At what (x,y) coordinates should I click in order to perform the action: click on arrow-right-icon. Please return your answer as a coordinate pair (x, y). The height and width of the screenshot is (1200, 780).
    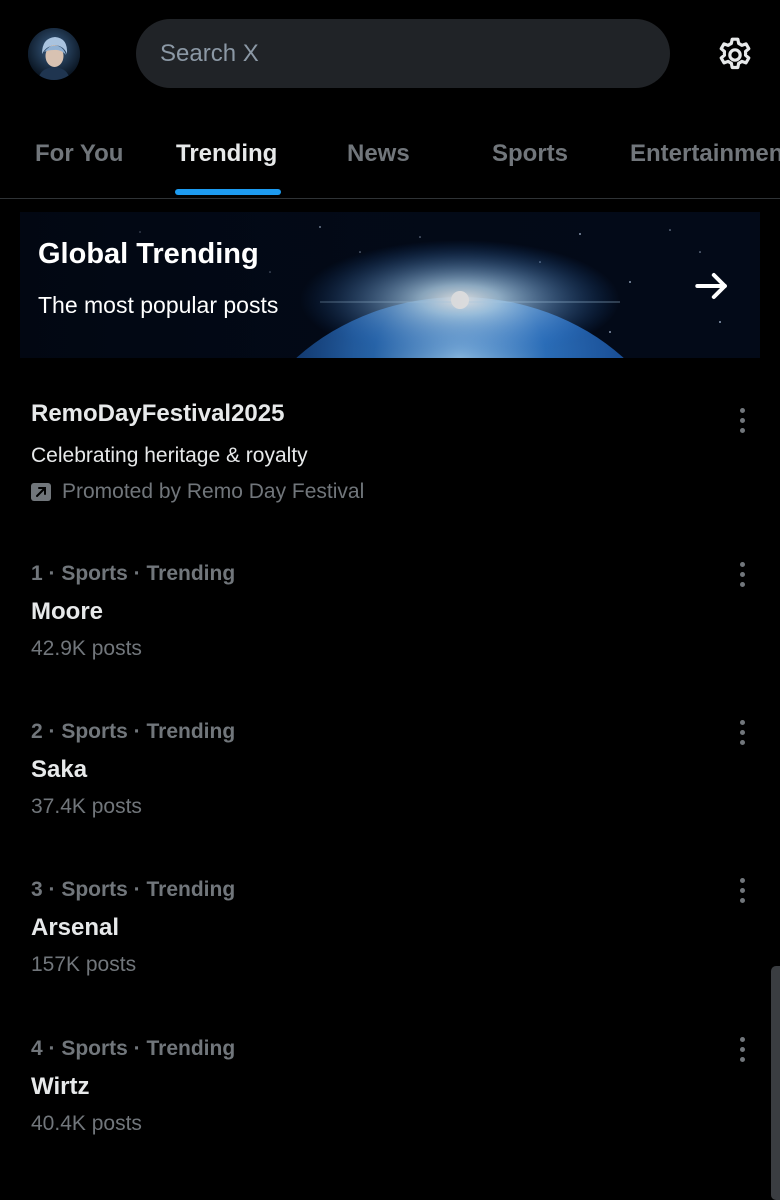
    Looking at the image, I should click on (712, 286).